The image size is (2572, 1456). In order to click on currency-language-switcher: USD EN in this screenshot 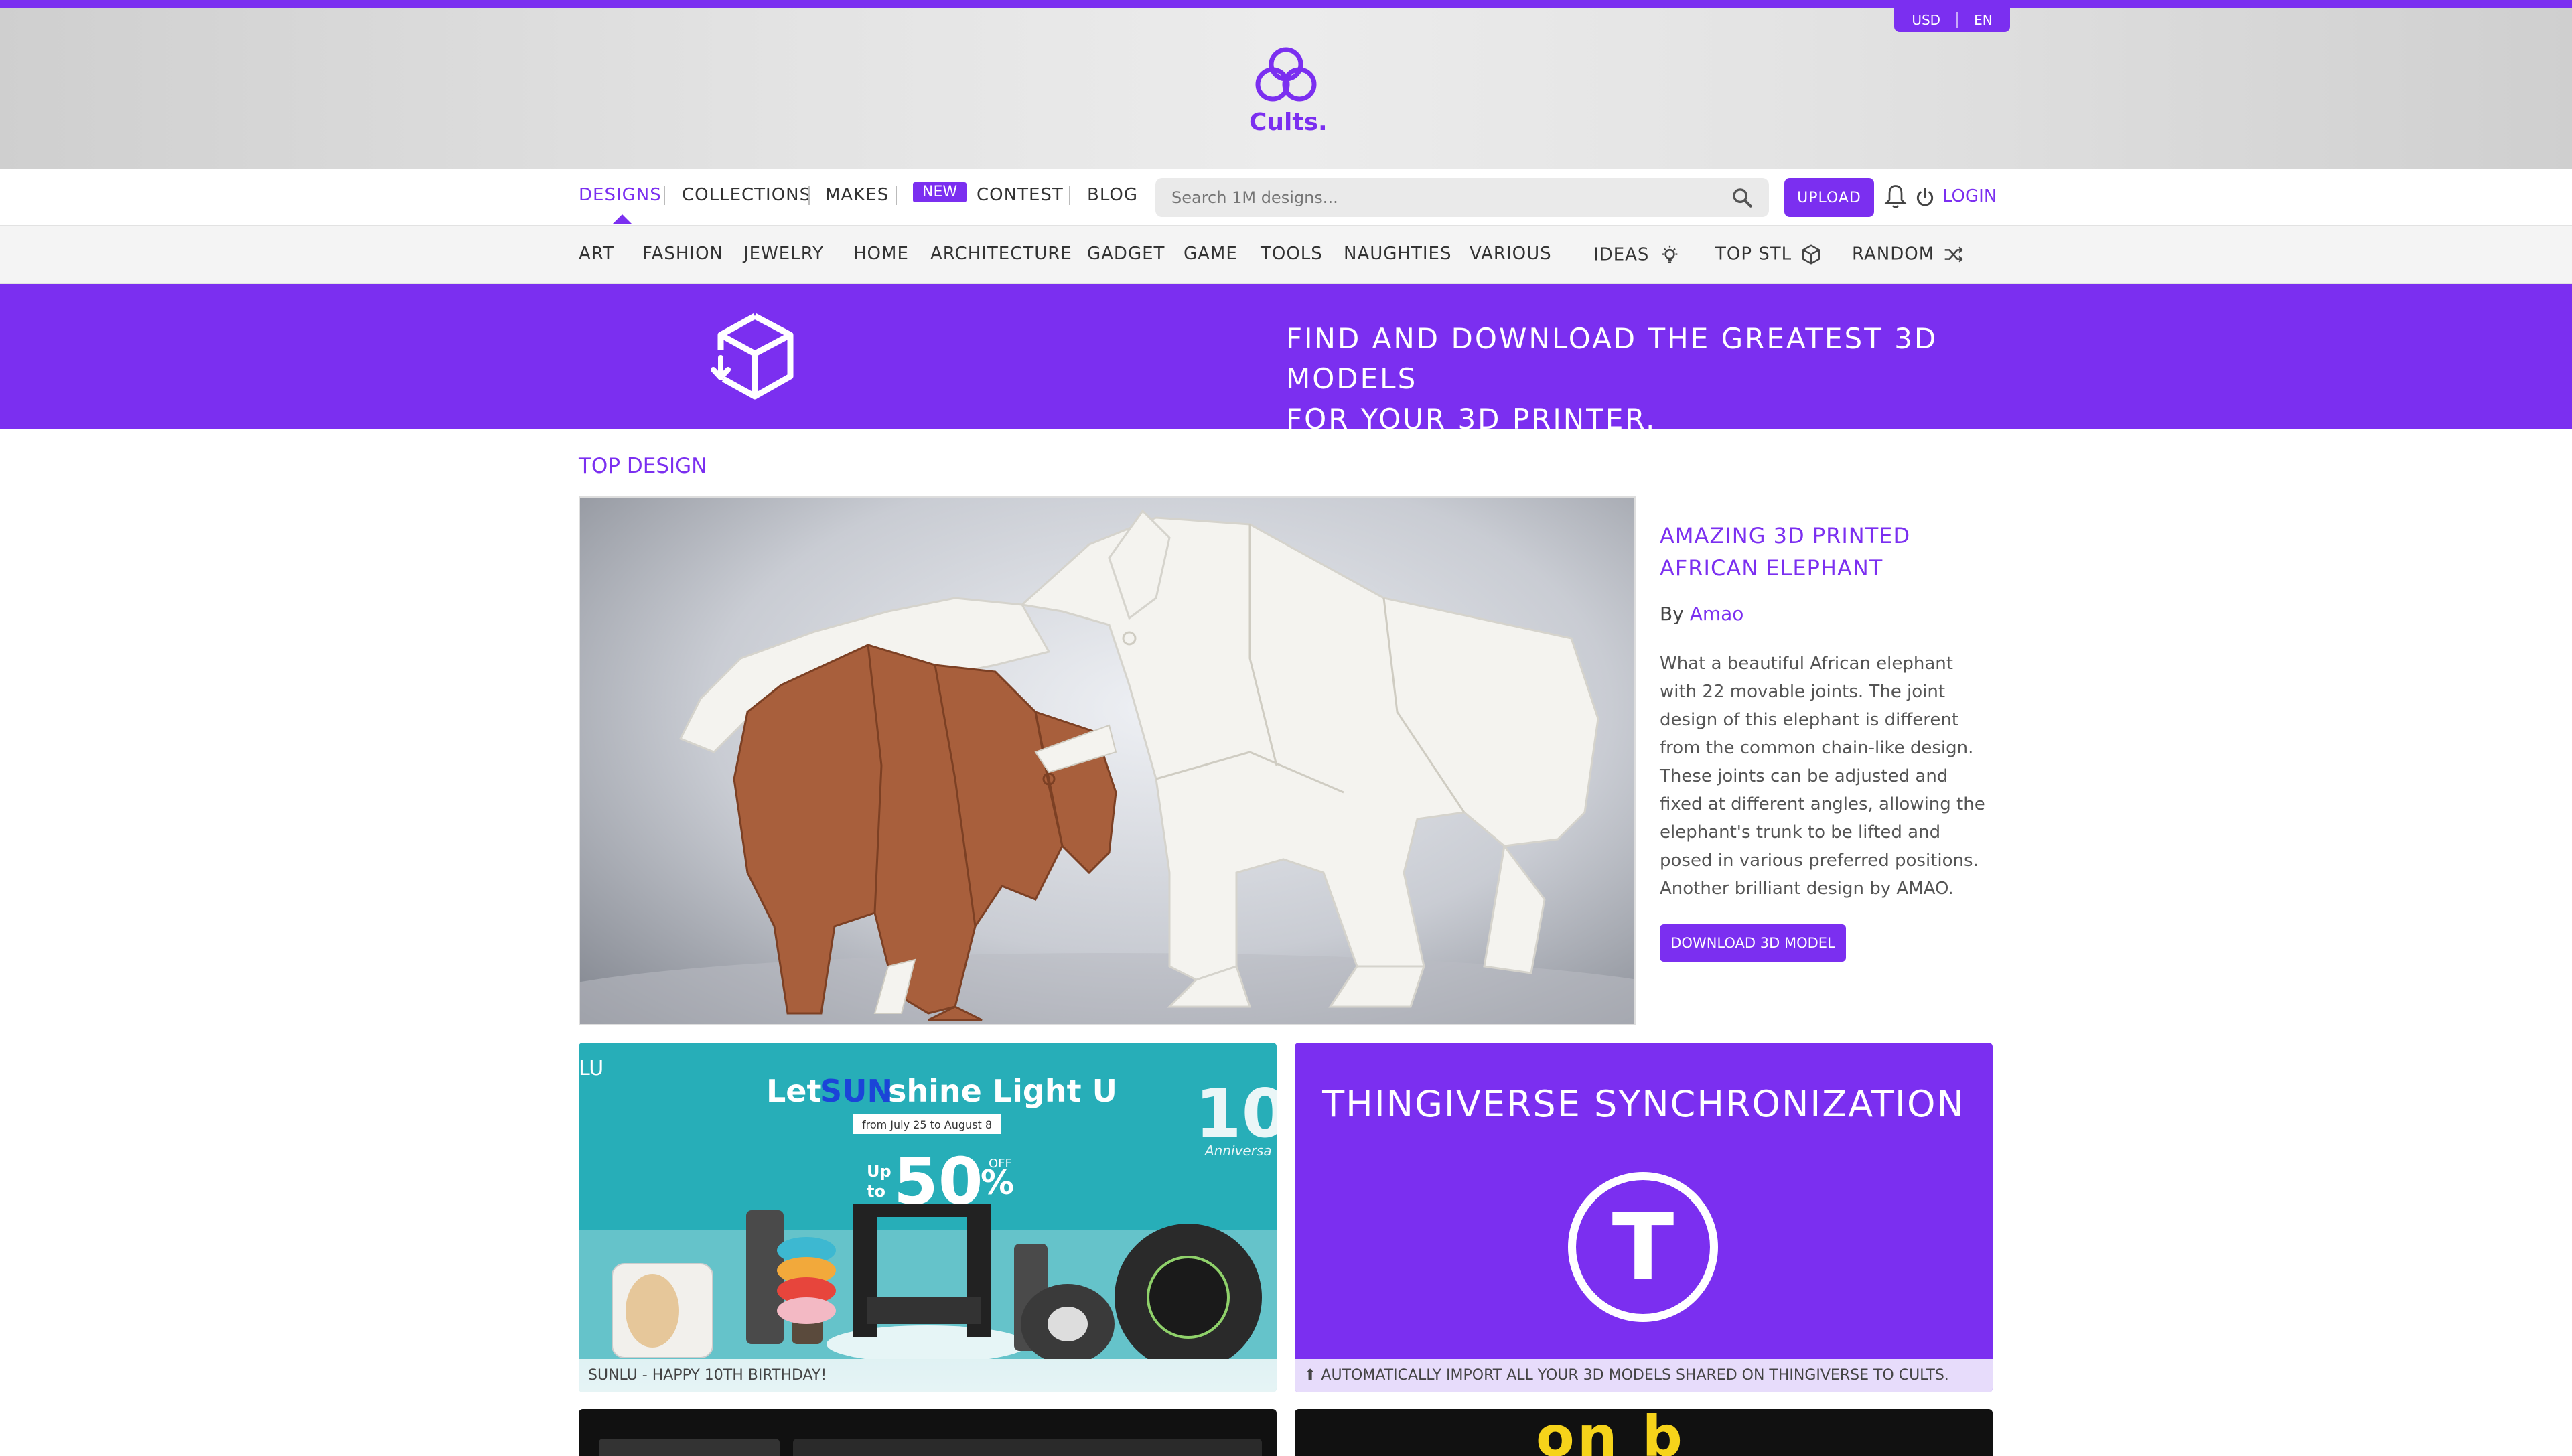, I will do `click(1952, 20)`.